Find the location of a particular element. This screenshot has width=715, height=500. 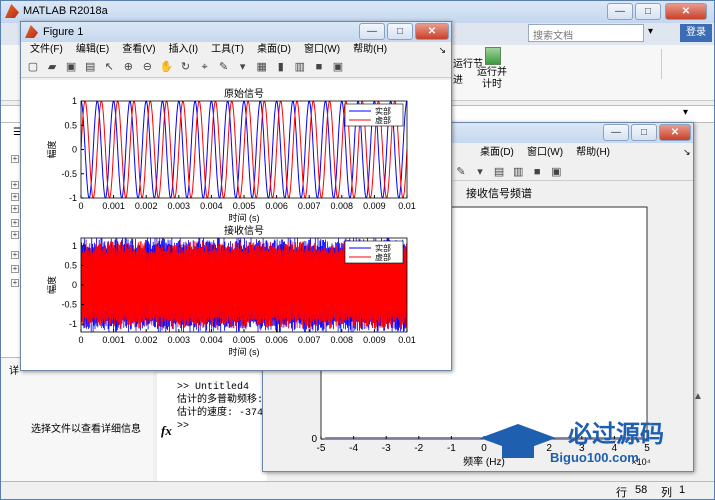

watermark-logo: 必过源码 Biguo100.com is located at coordinates (572, 443).